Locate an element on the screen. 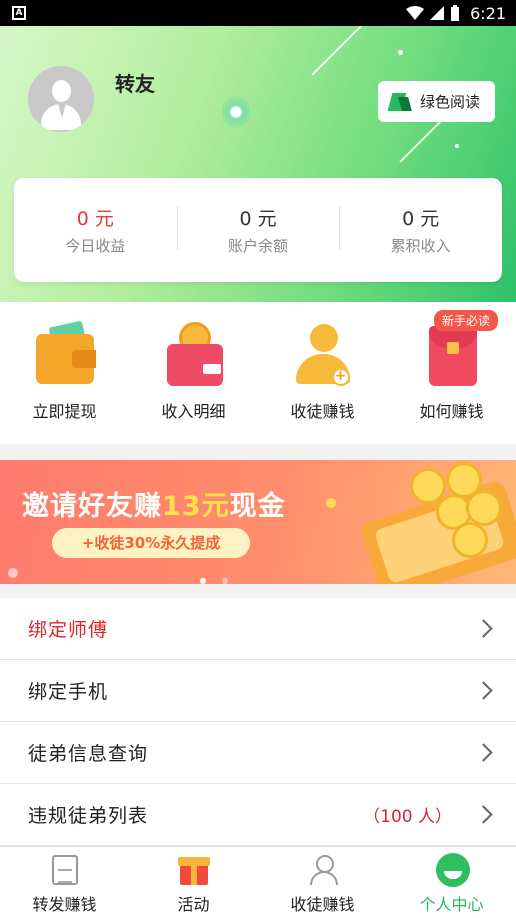 The image size is (516, 918). gift-icon is located at coordinates (194, 870).